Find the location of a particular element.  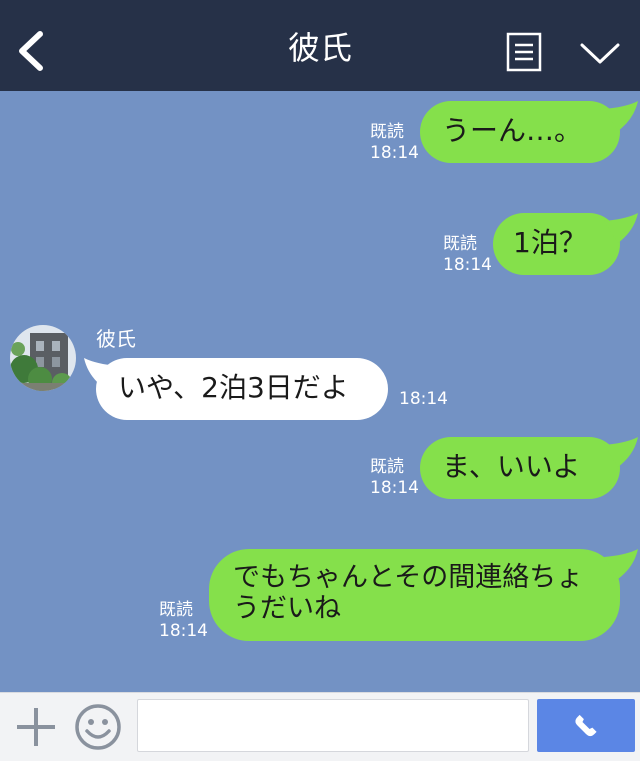

message-text: ま、いいよ is located at coordinates (511, 466).